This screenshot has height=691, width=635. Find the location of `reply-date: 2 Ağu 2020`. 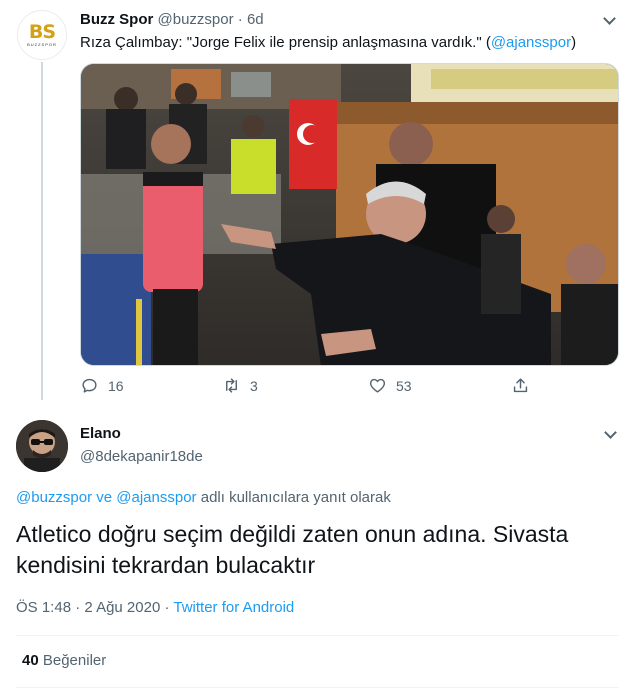

reply-date: 2 Ağu 2020 is located at coordinates (122, 607).